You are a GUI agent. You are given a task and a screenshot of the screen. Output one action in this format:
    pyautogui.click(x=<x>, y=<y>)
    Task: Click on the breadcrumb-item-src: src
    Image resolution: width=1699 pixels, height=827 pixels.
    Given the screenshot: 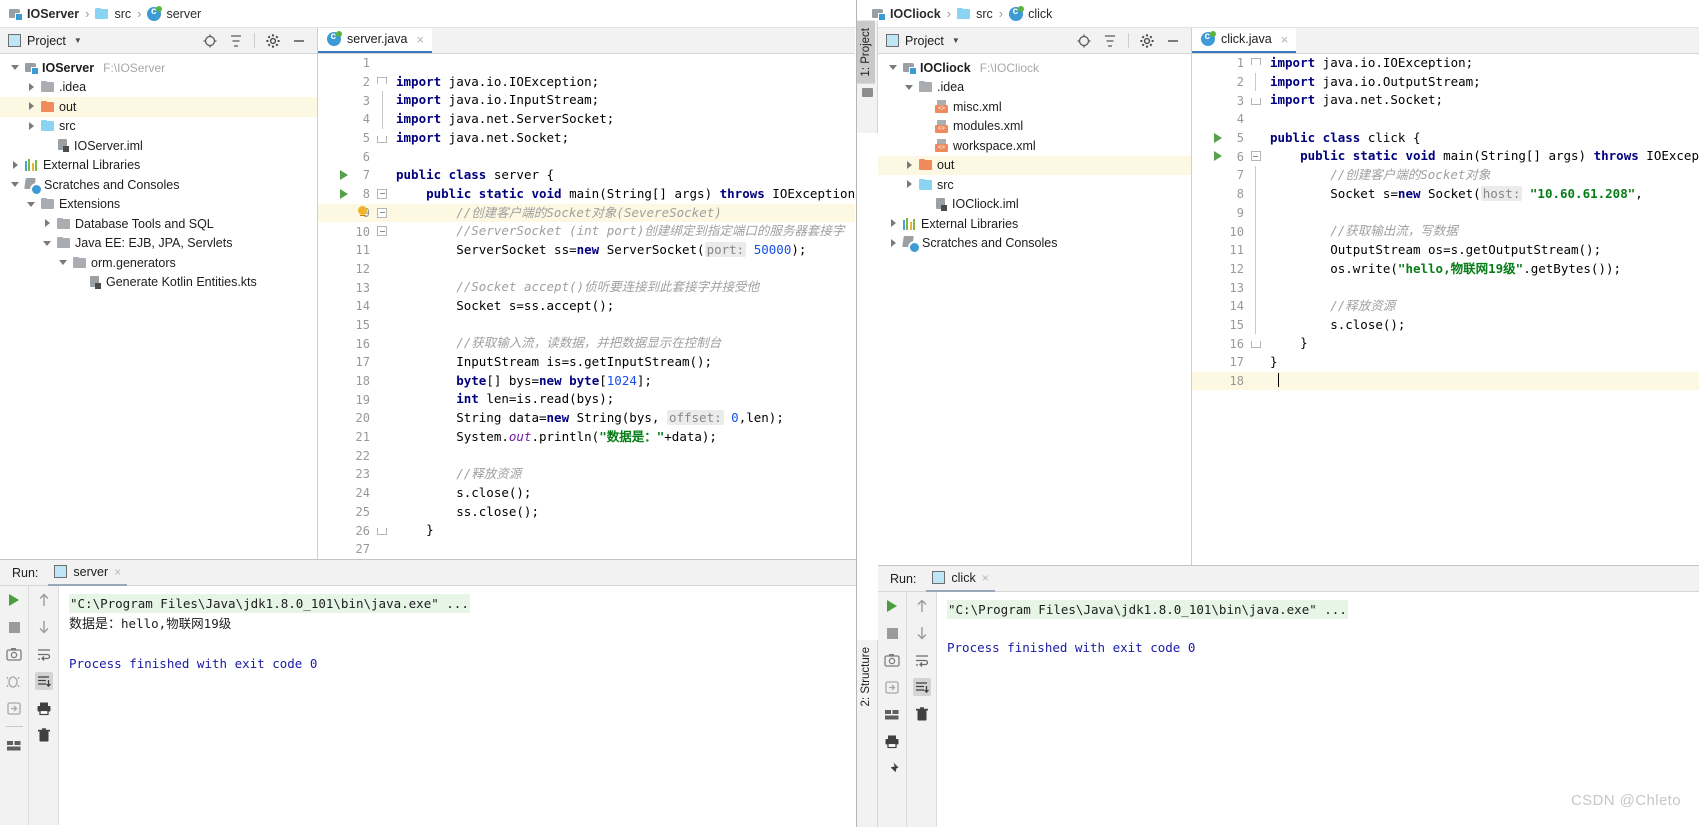 What is the action you would take?
    pyautogui.click(x=113, y=14)
    